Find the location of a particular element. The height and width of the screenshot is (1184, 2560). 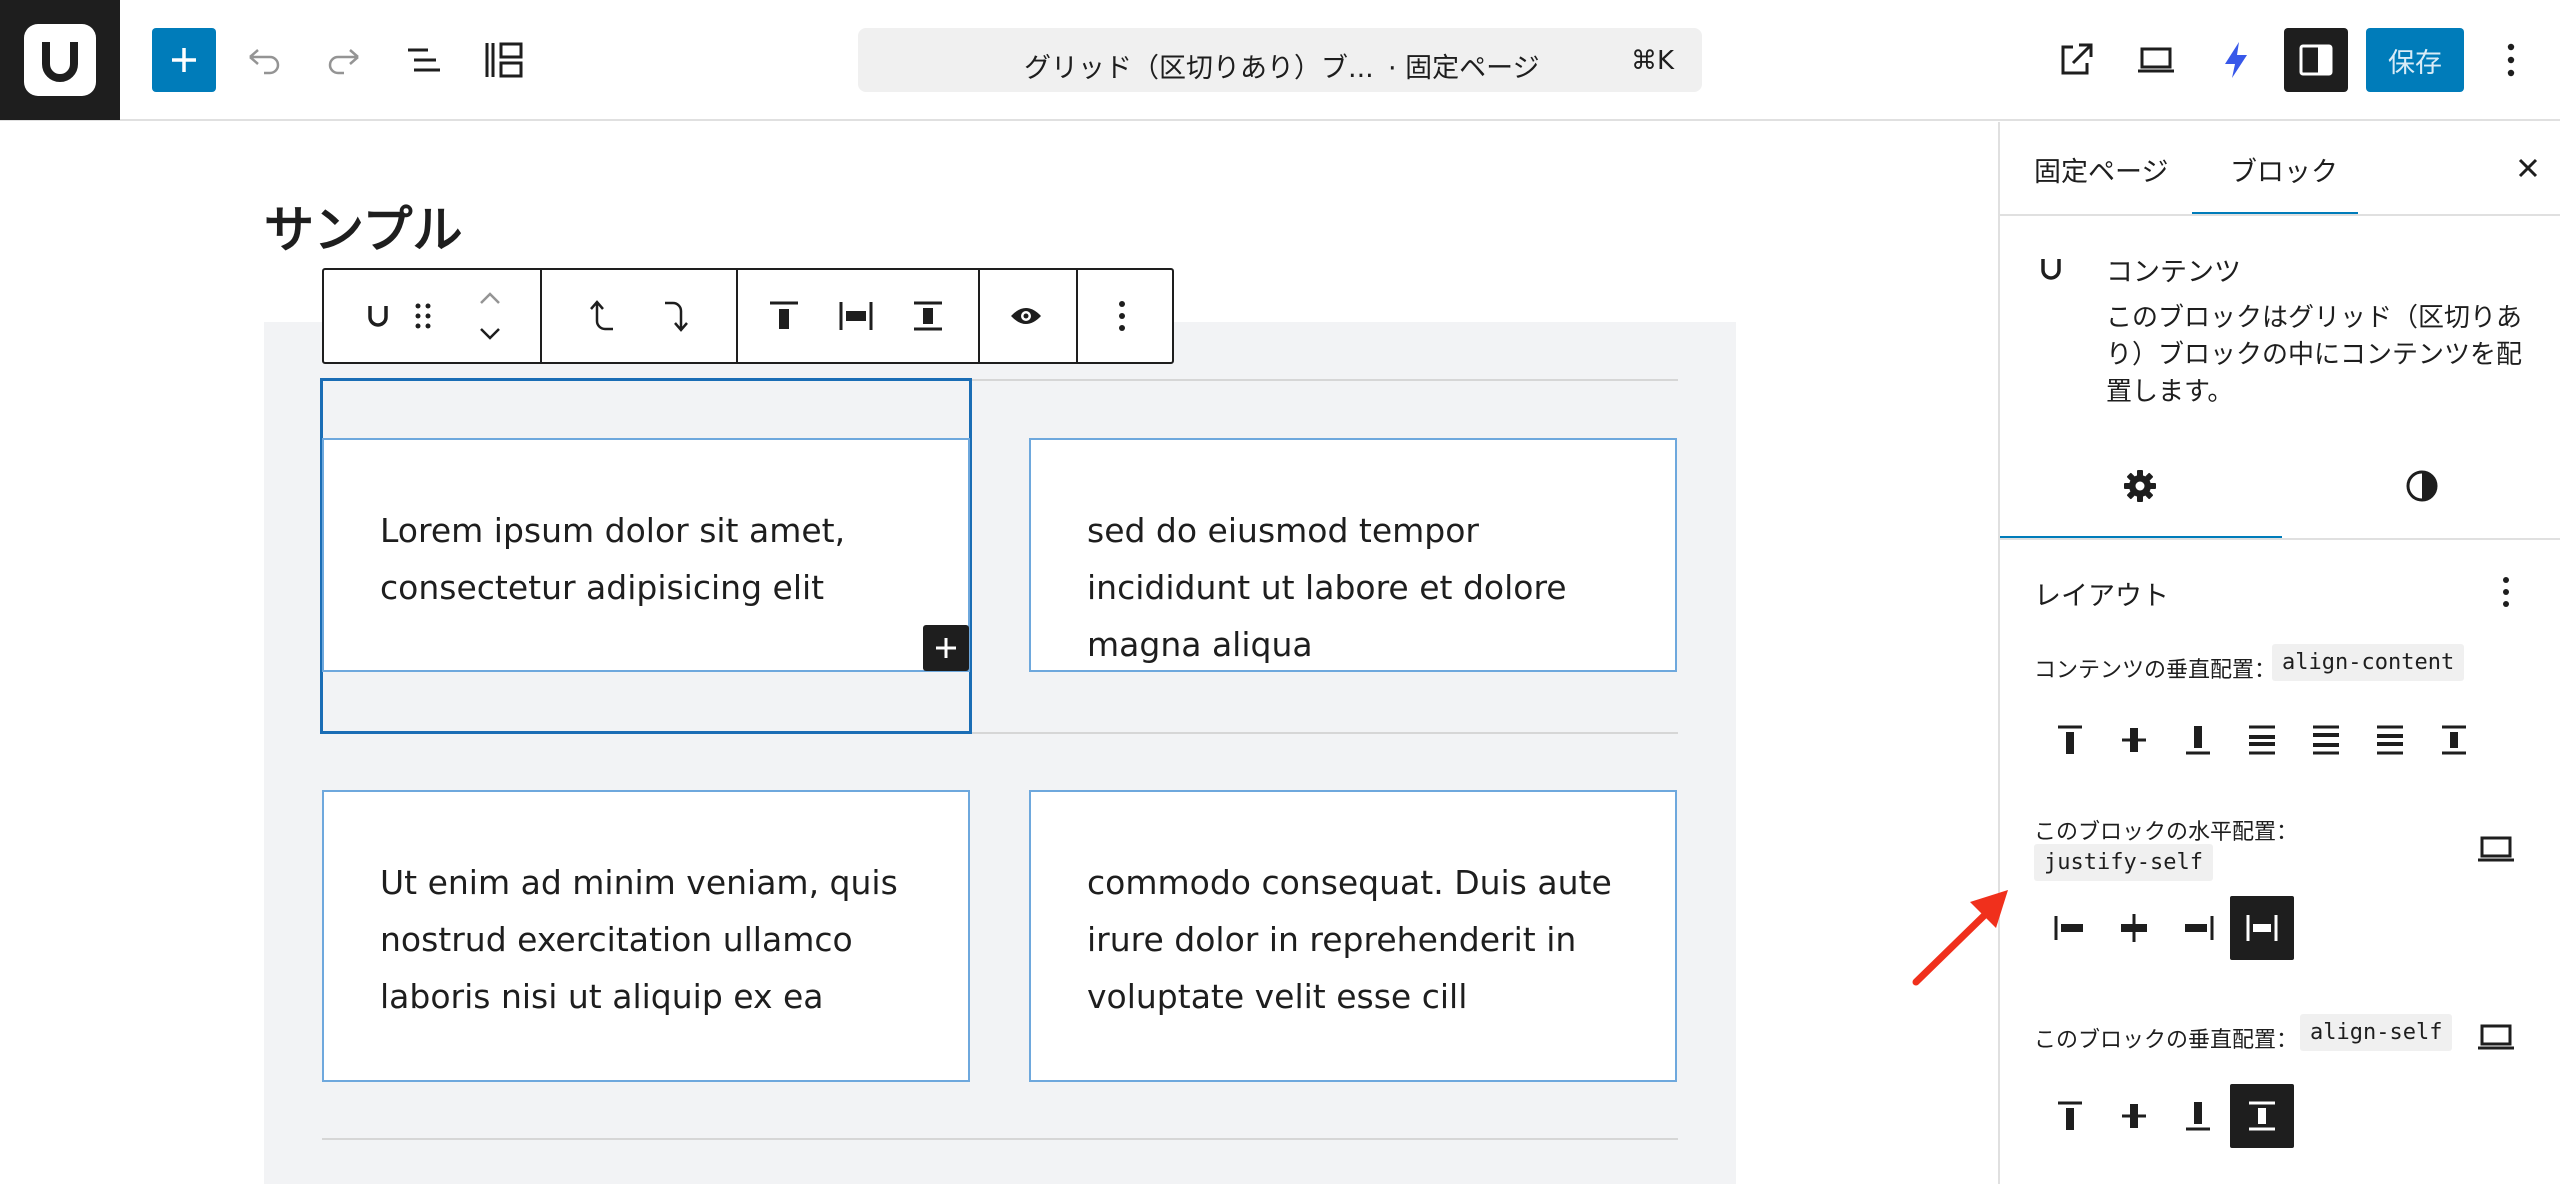

align-stretch-icon is located at coordinates (2454, 740).